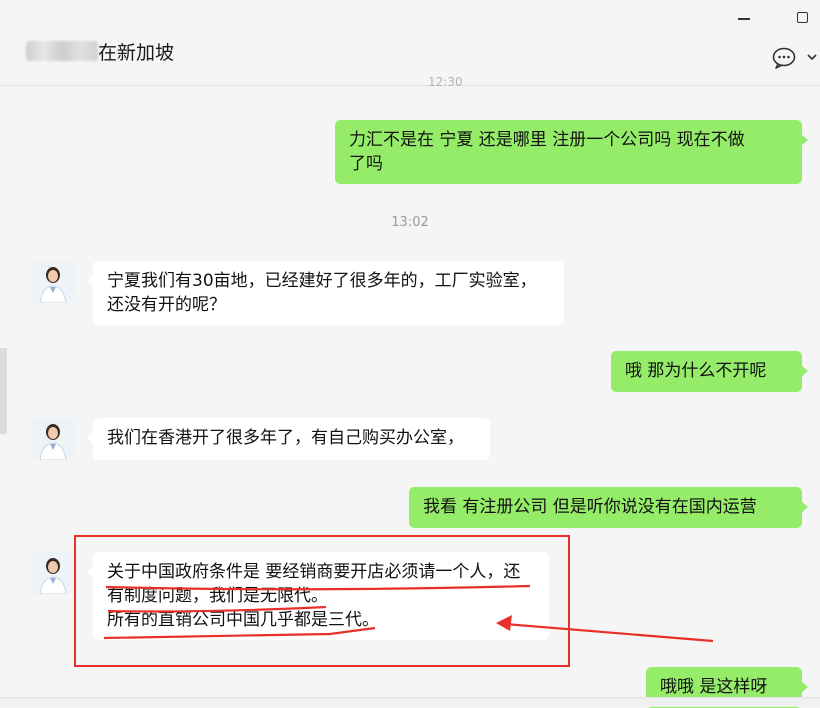 The width and height of the screenshot is (820, 708). I want to click on message-line: 力汇不是在 宁夏 还是哪里 注册一个公司吗 现在不做, so click(547, 140).